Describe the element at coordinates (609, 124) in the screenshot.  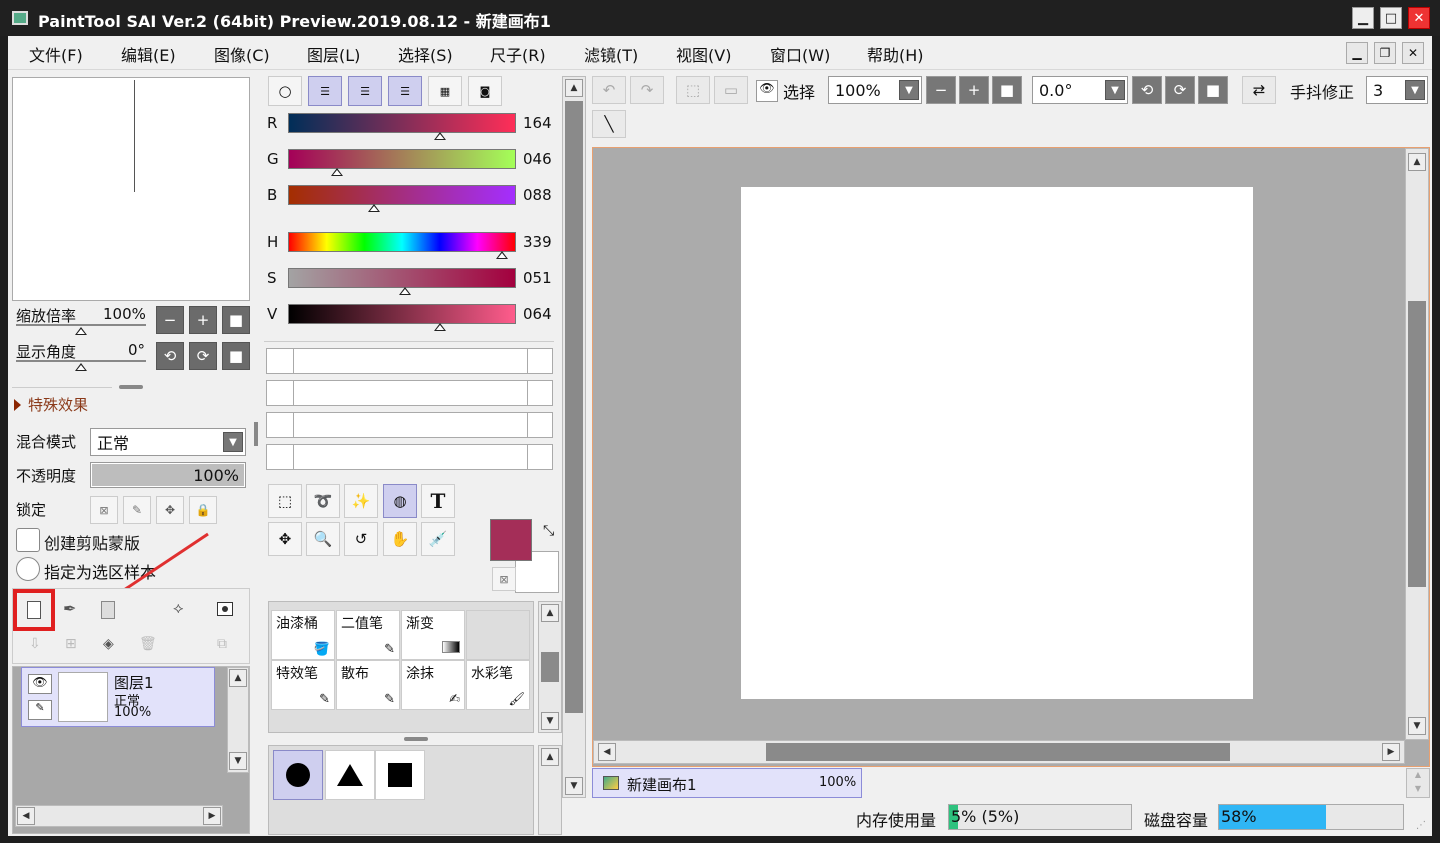
I see `straight-line-button: ╲` at that location.